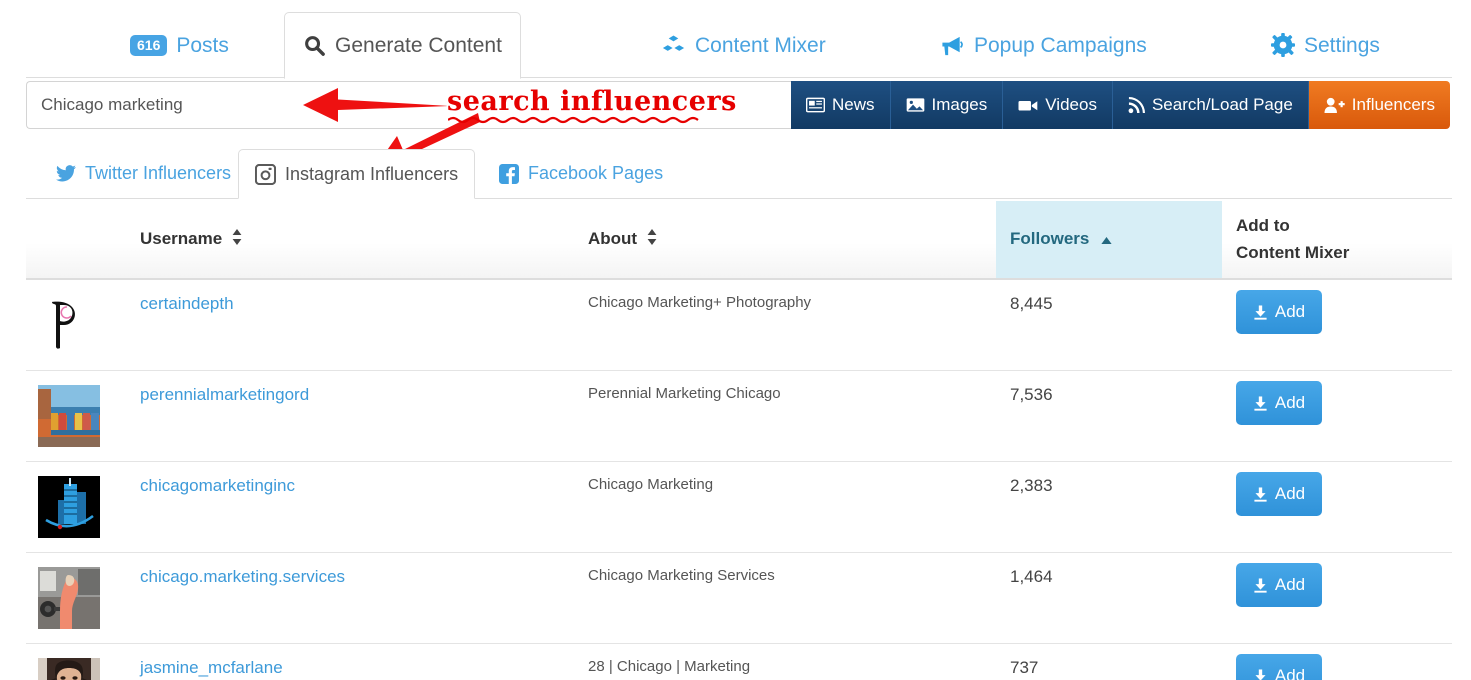 The height and width of the screenshot is (680, 1471). I want to click on search-videos-label: Videos, so click(1071, 104).